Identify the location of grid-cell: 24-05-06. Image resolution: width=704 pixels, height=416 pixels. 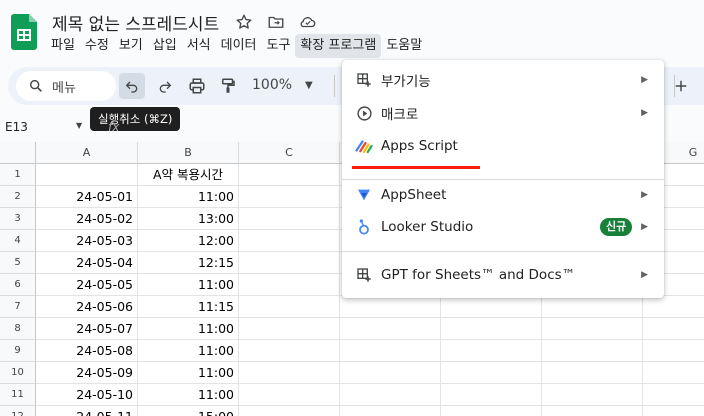
(87, 307).